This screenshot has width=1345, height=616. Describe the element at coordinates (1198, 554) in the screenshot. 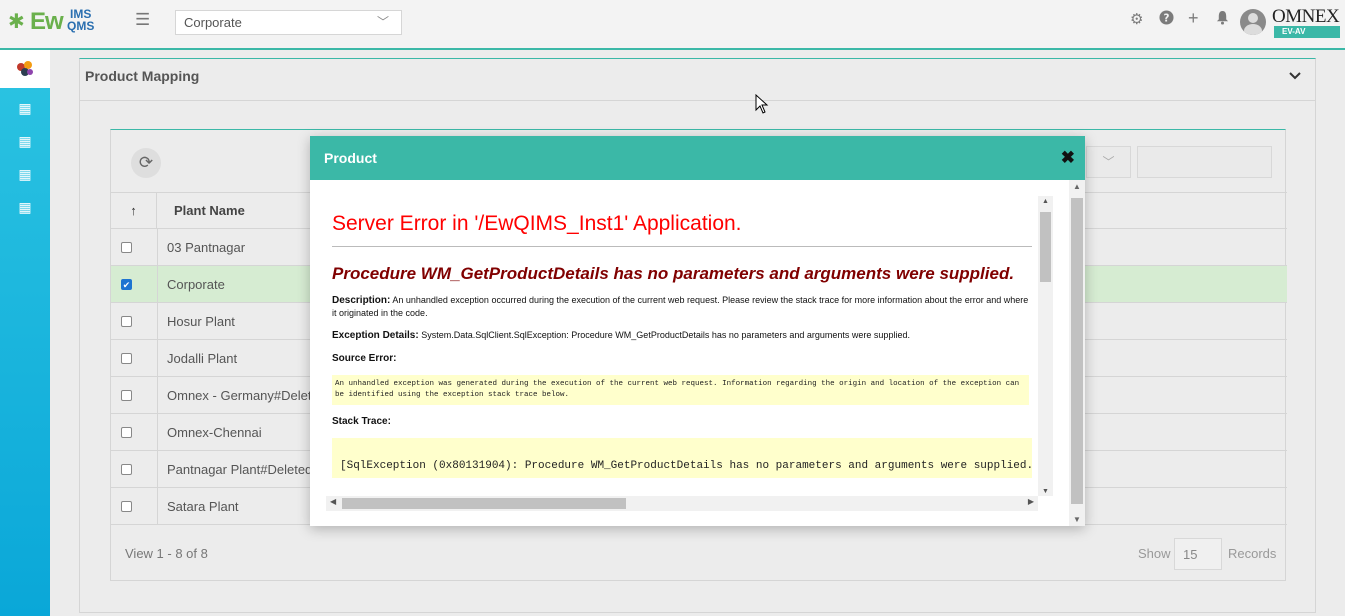

I see `page-size-input: 15` at that location.